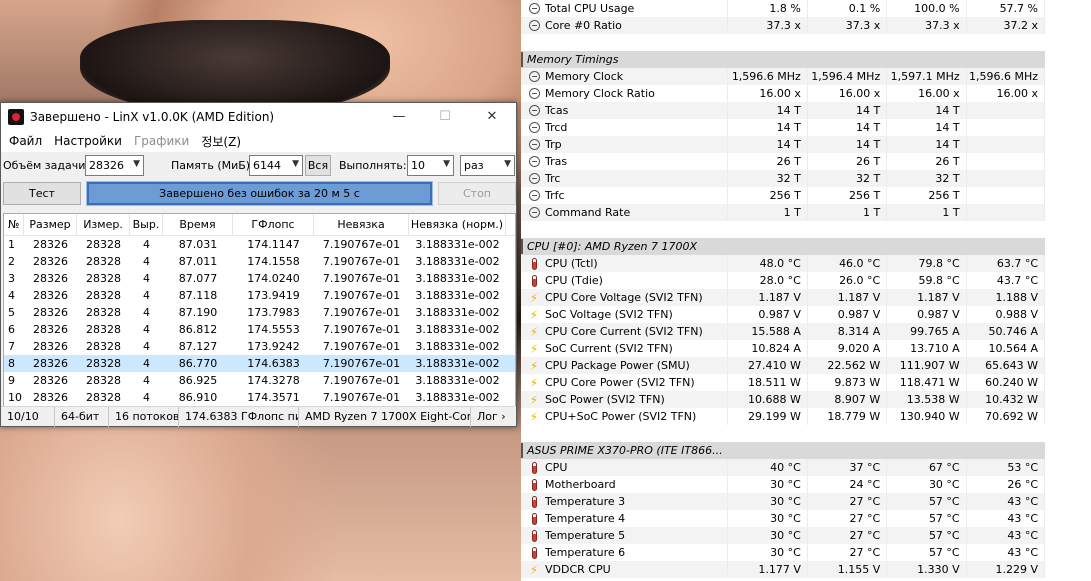 The image size is (1091, 581). Describe the element at coordinates (556, 127) in the screenshot. I see `sensor-name: Trcd` at that location.